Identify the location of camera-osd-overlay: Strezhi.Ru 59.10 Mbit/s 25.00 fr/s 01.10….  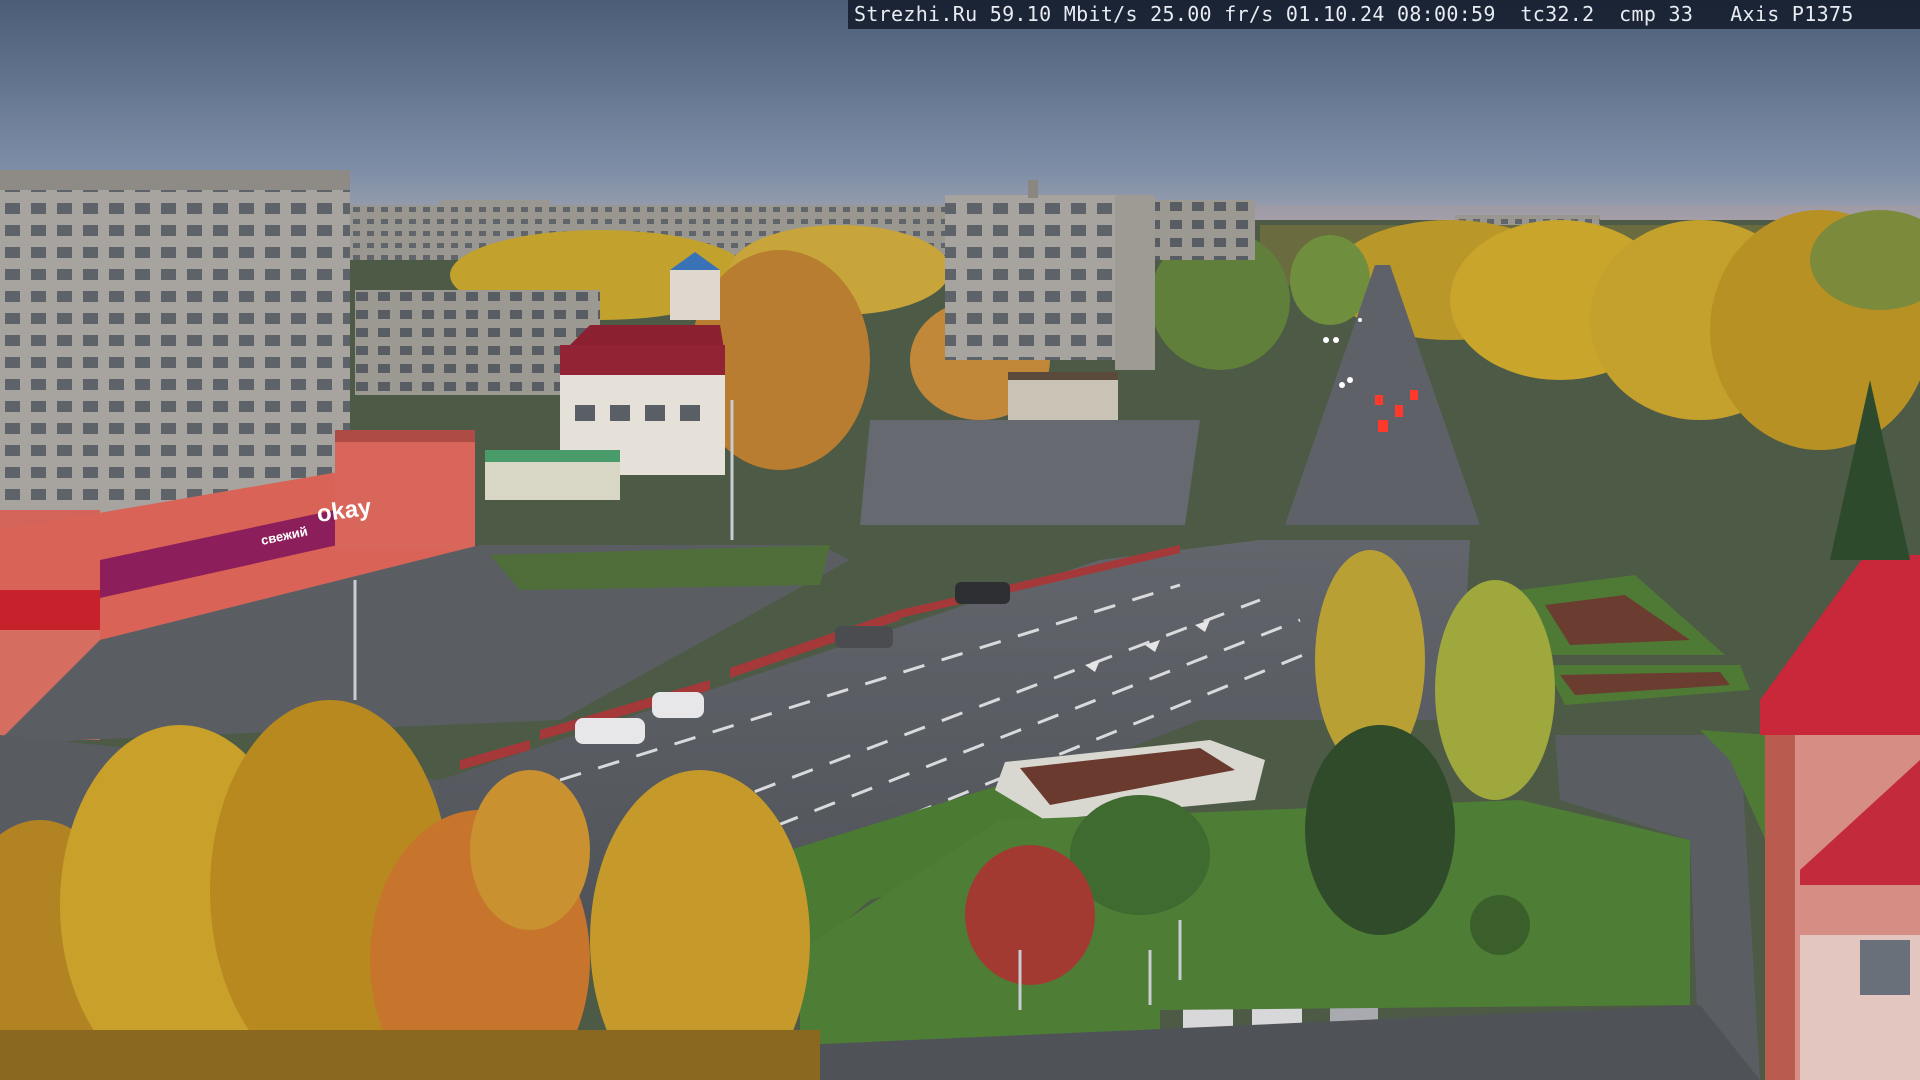
(1384, 14).